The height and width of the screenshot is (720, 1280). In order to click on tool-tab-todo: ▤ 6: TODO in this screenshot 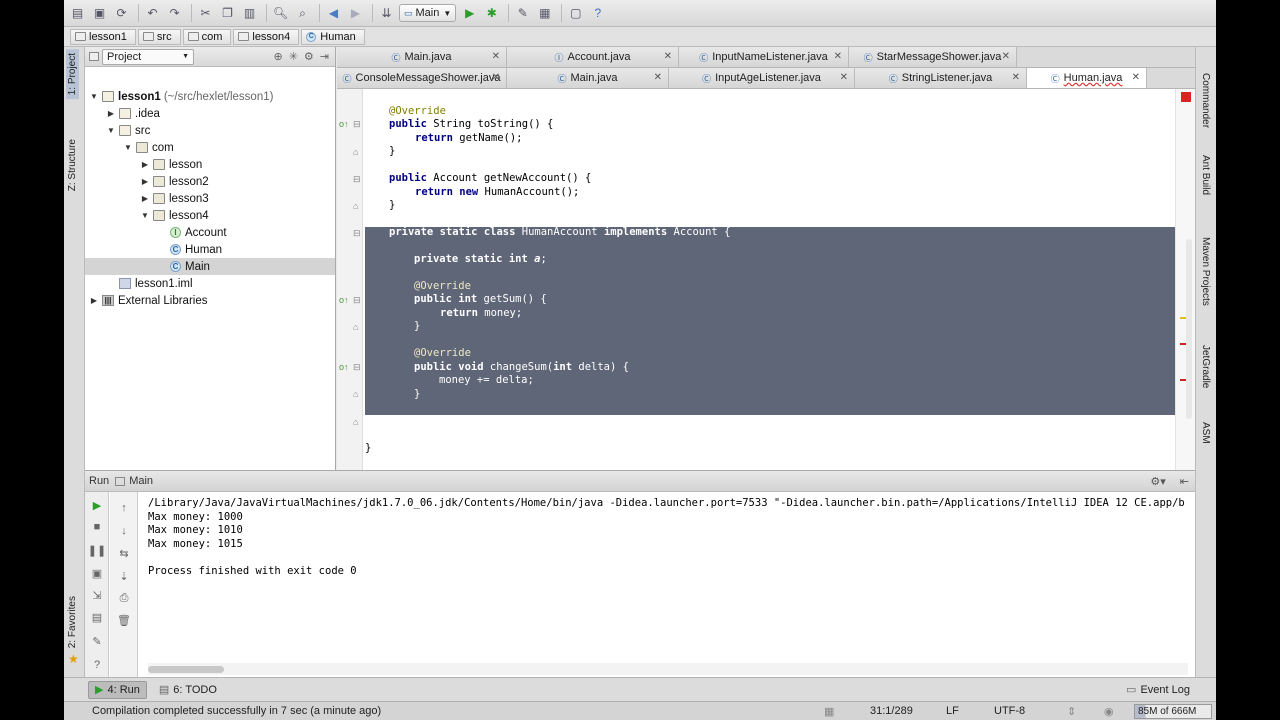, I will do `click(188, 690)`.